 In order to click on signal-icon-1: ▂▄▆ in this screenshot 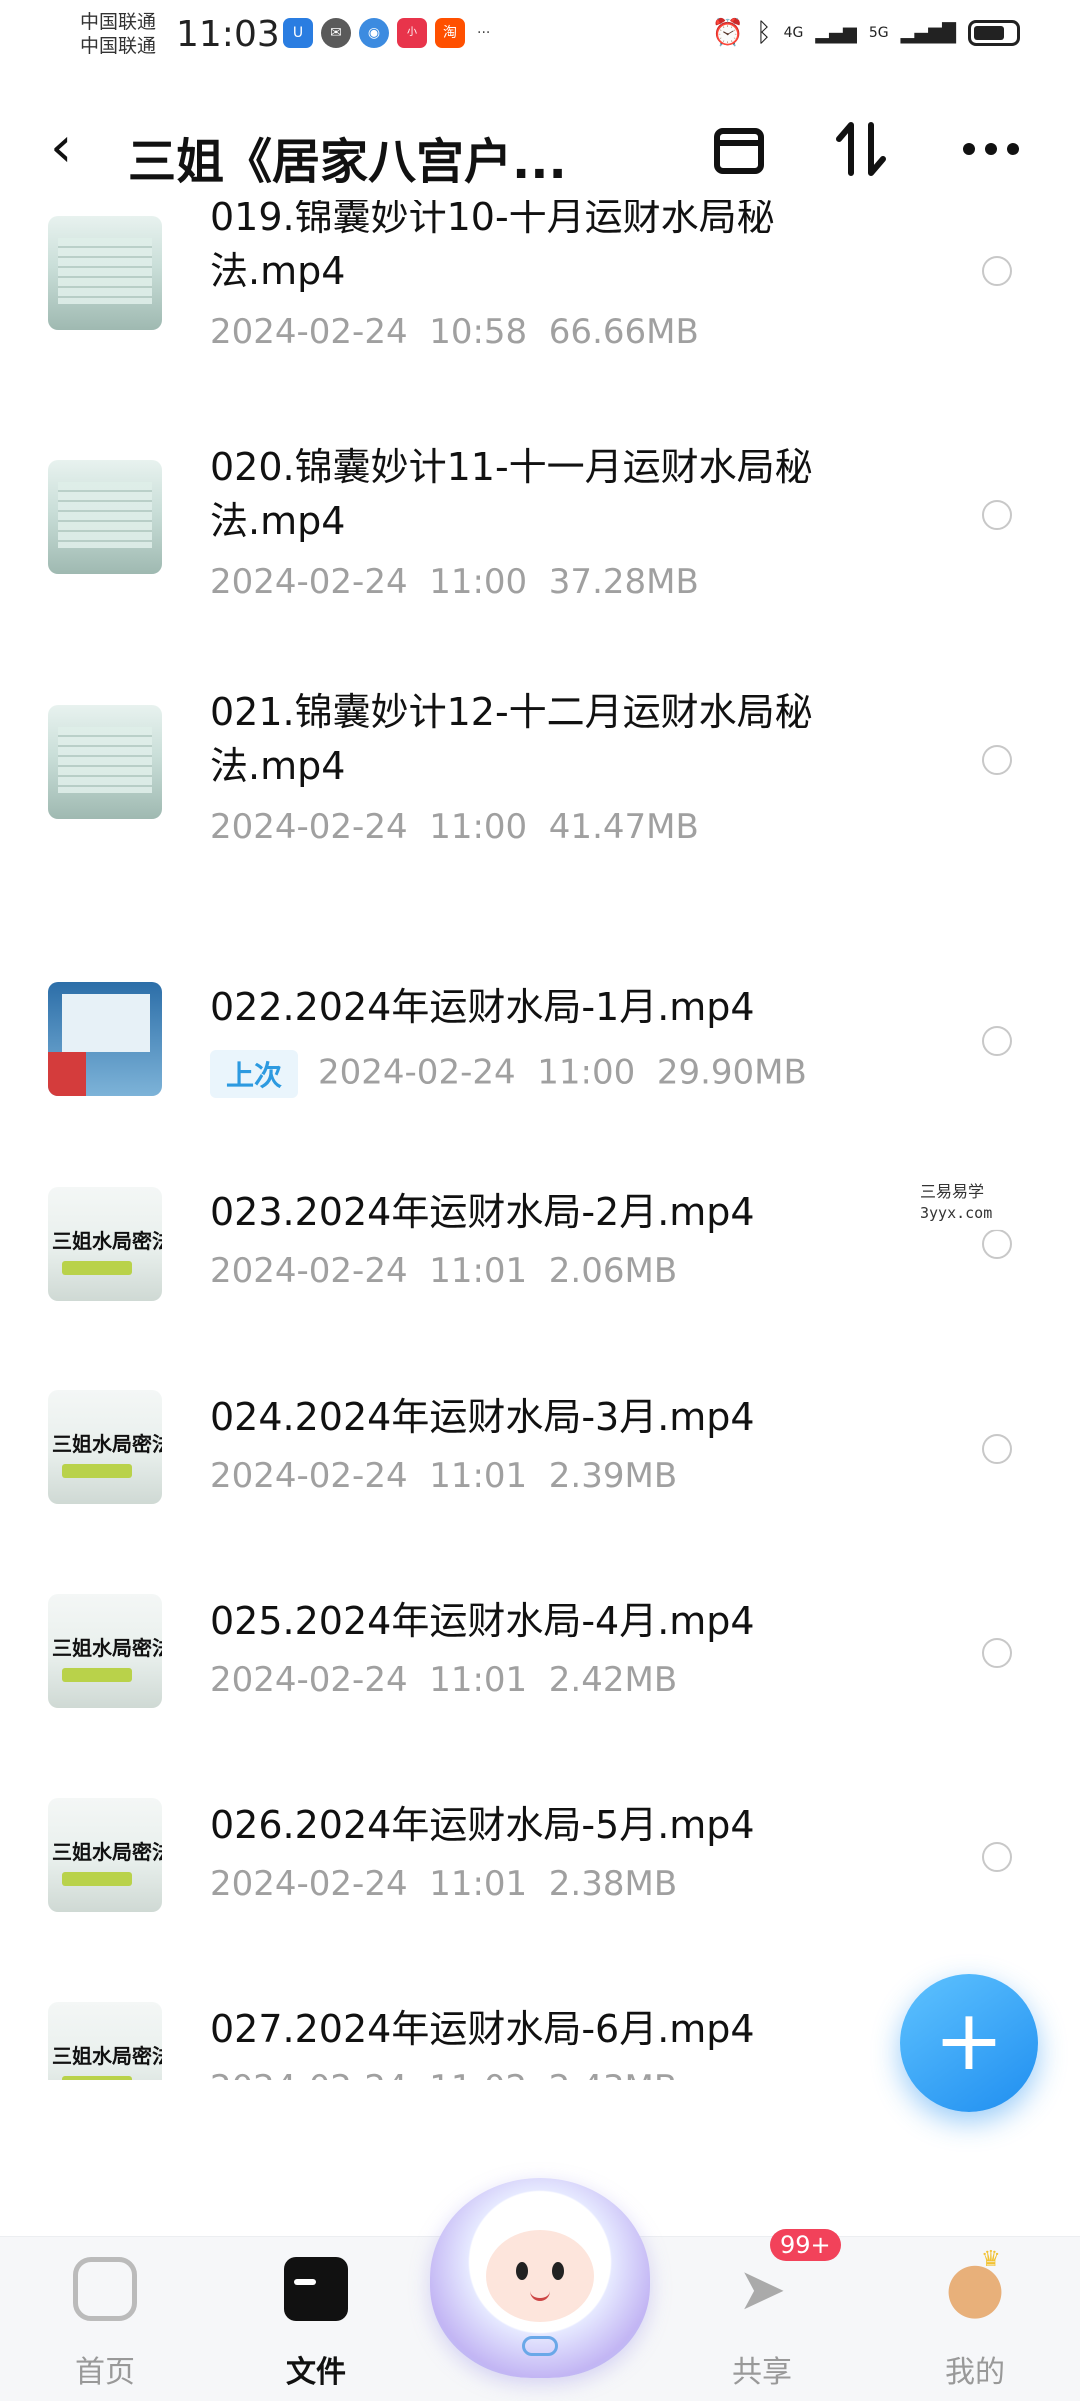, I will do `click(836, 33)`.